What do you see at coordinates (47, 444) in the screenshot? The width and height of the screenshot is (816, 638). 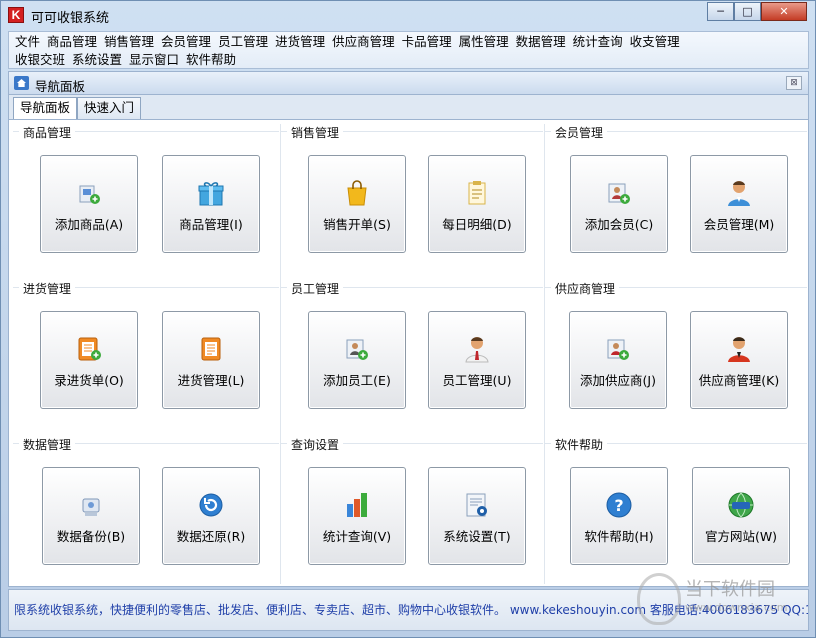 I see `group-label: 数据管理` at bounding box center [47, 444].